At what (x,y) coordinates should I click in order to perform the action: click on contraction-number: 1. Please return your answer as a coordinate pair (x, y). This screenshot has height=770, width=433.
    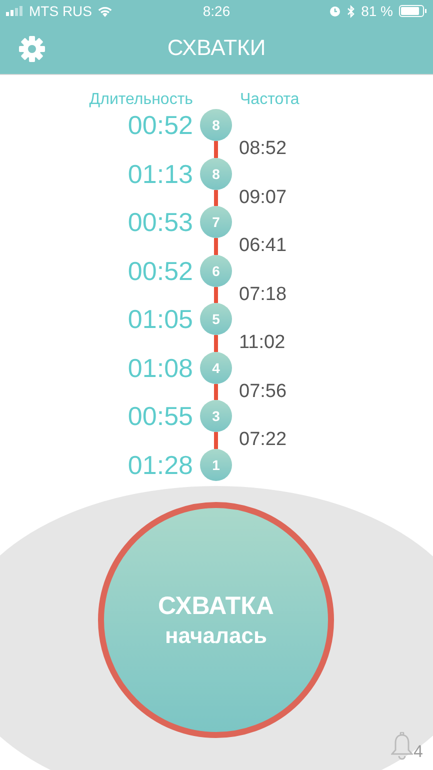
    Looking at the image, I should click on (216, 464).